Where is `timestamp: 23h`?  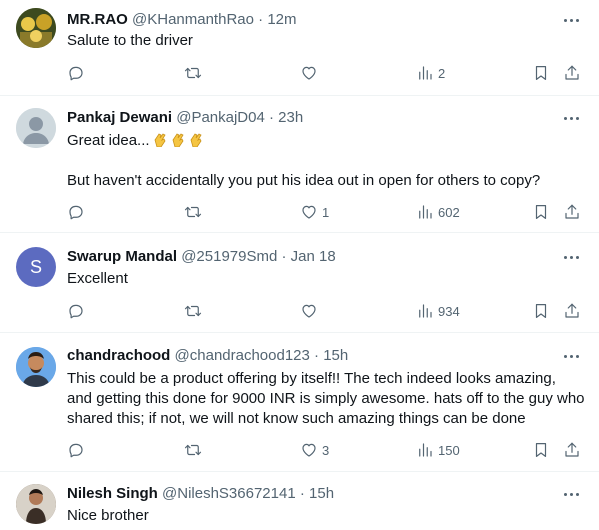
timestamp: 23h is located at coordinates (290, 117).